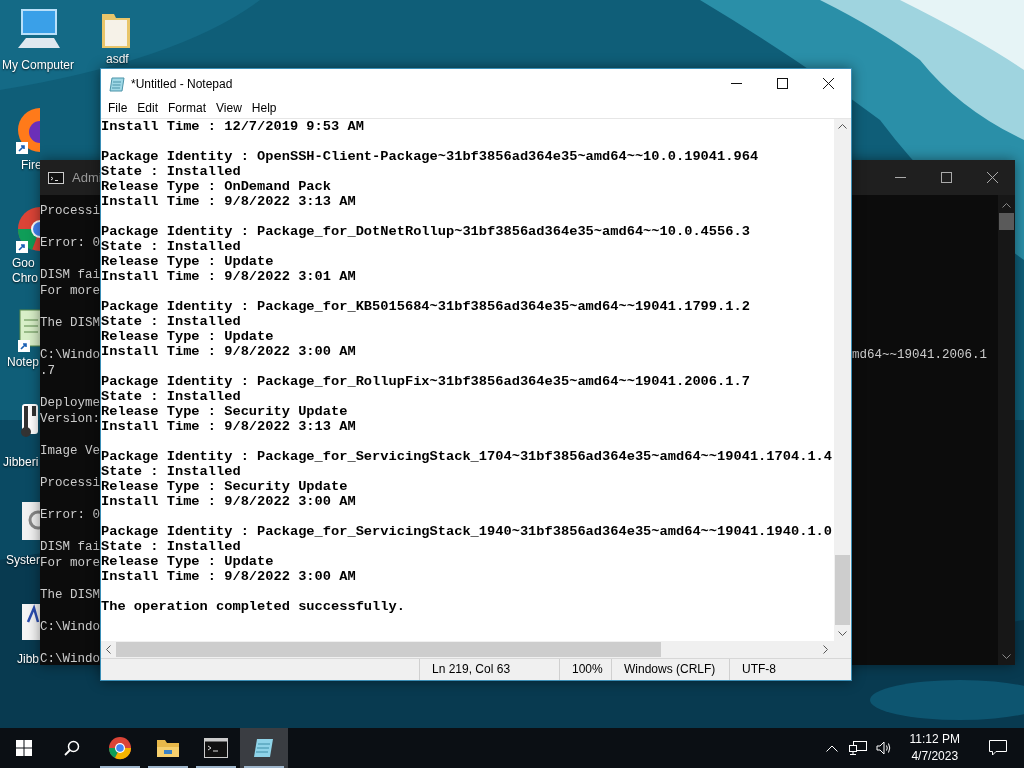 The height and width of the screenshot is (768, 1024). What do you see at coordinates (23, 560) in the screenshot?
I see `desktop-icon-label: Syster` at bounding box center [23, 560].